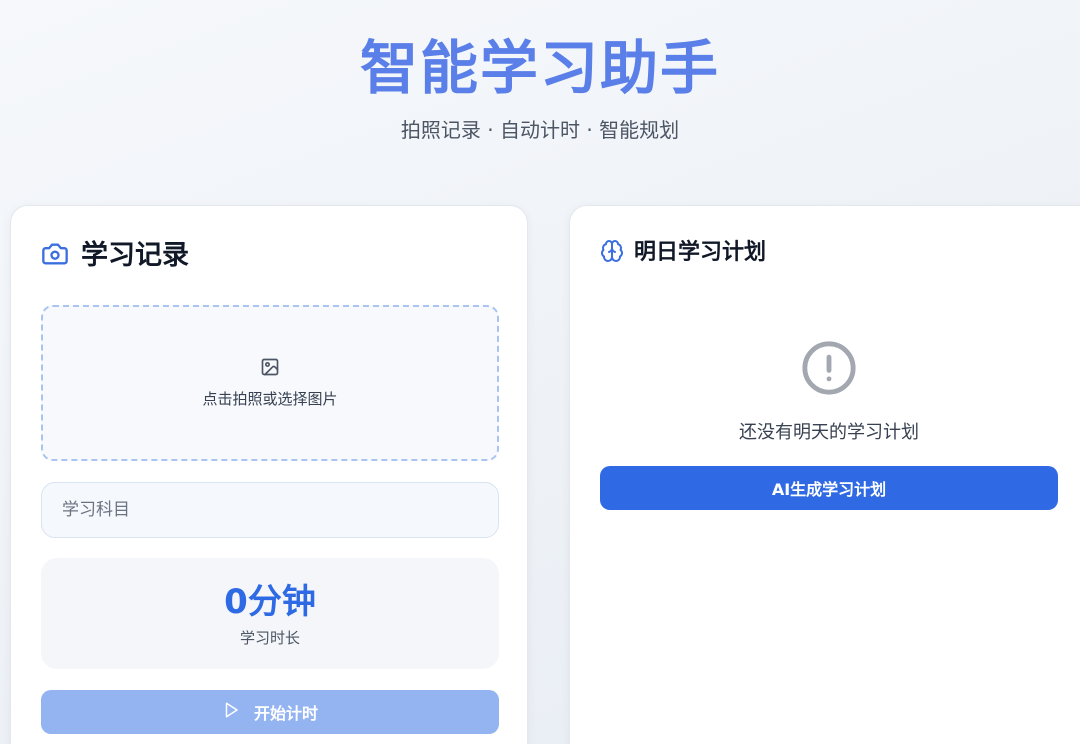 This screenshot has height=744, width=1080. I want to click on brain-icon, so click(612, 253).